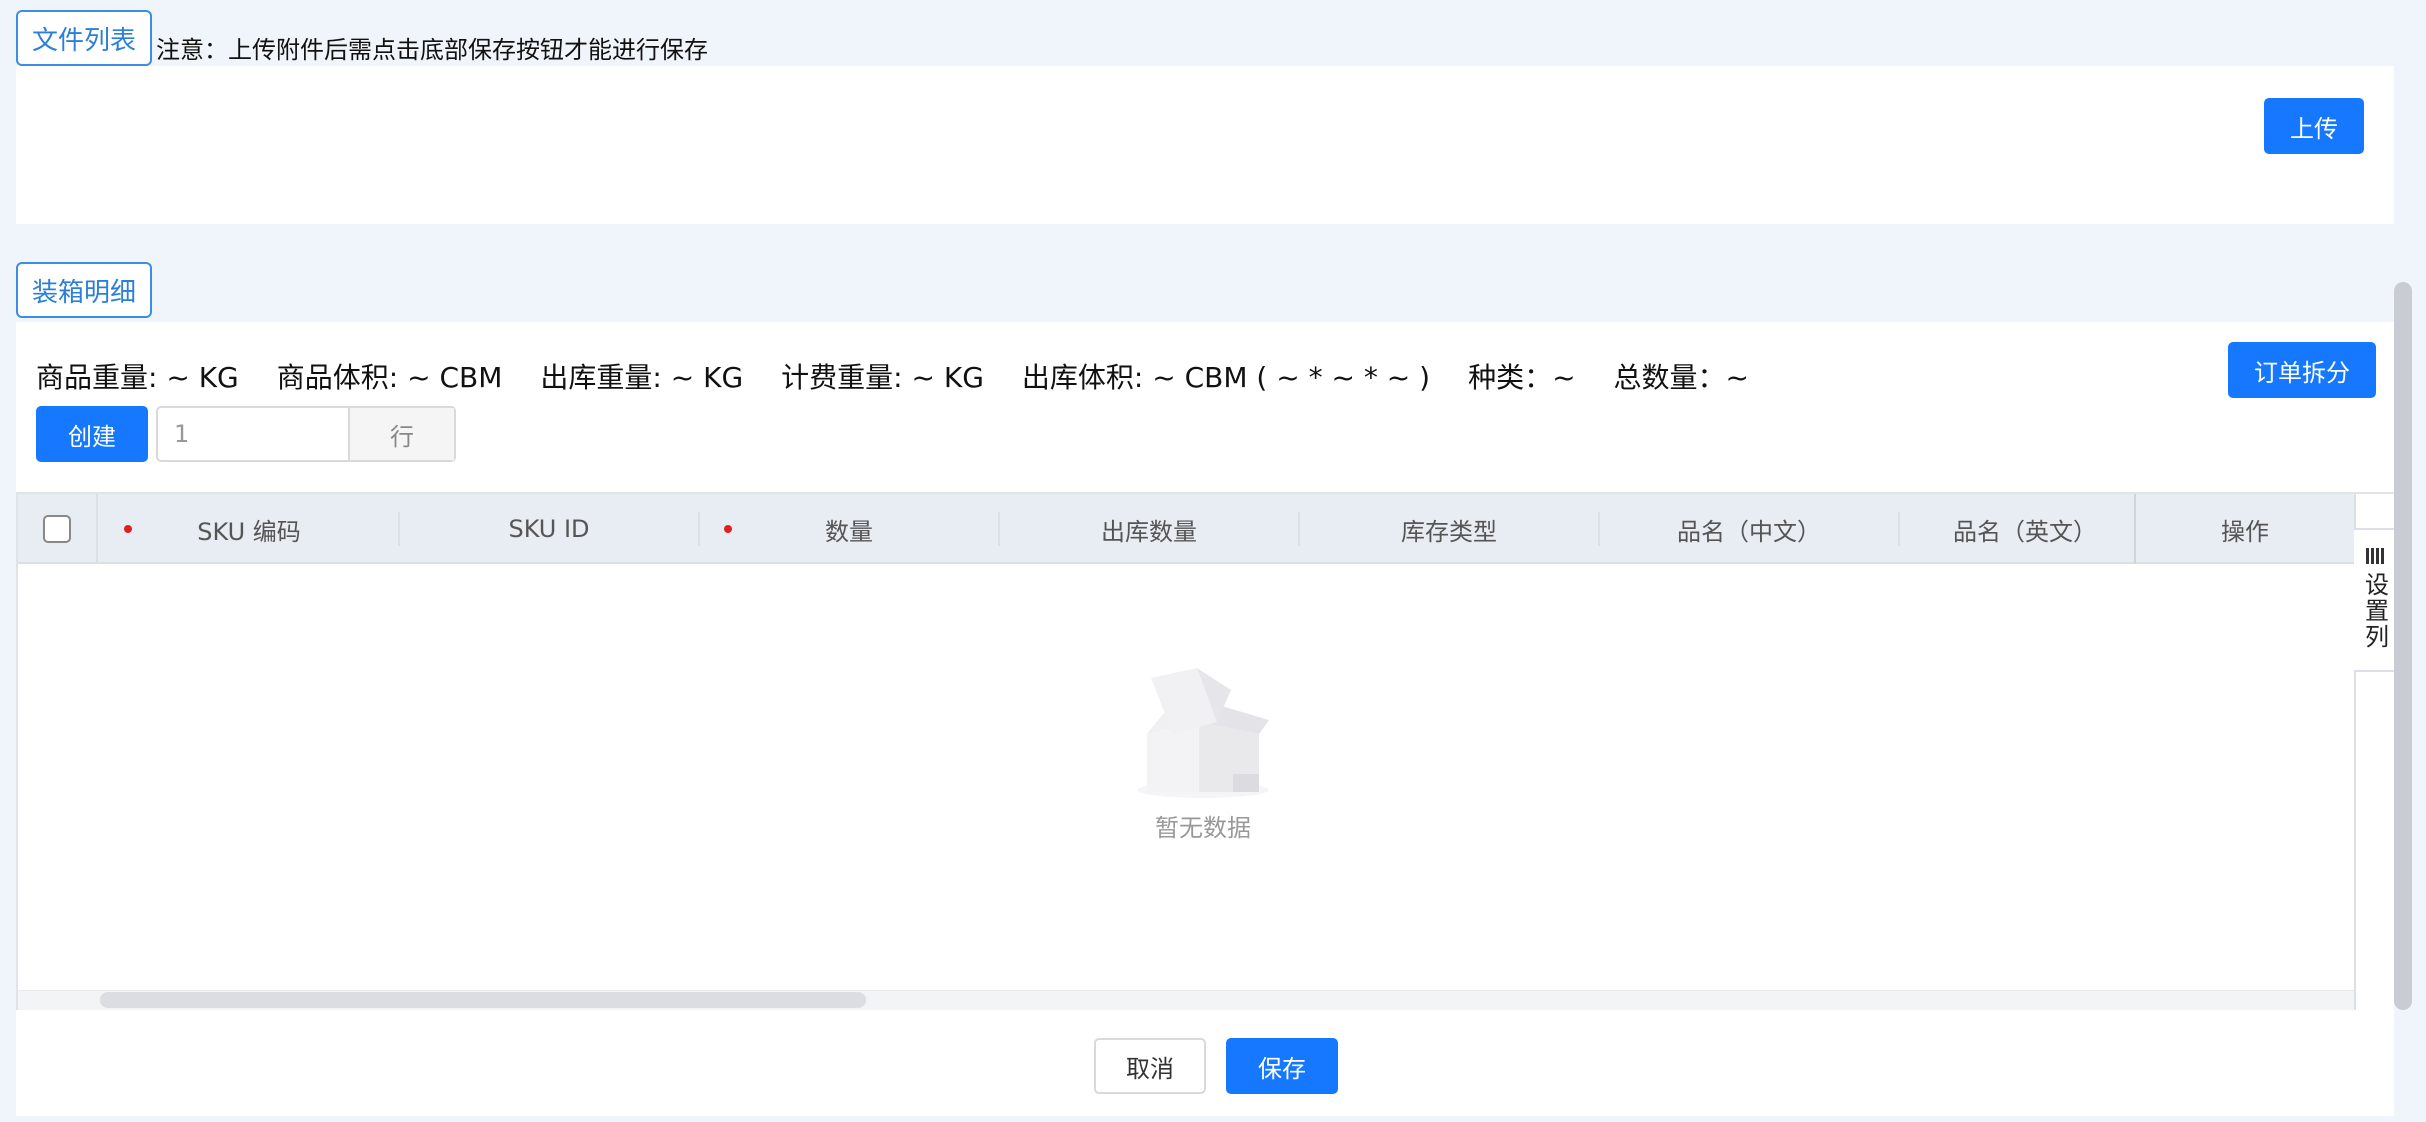 This screenshot has height=1122, width=2426. I want to click on rows-unit: 行, so click(402, 434).